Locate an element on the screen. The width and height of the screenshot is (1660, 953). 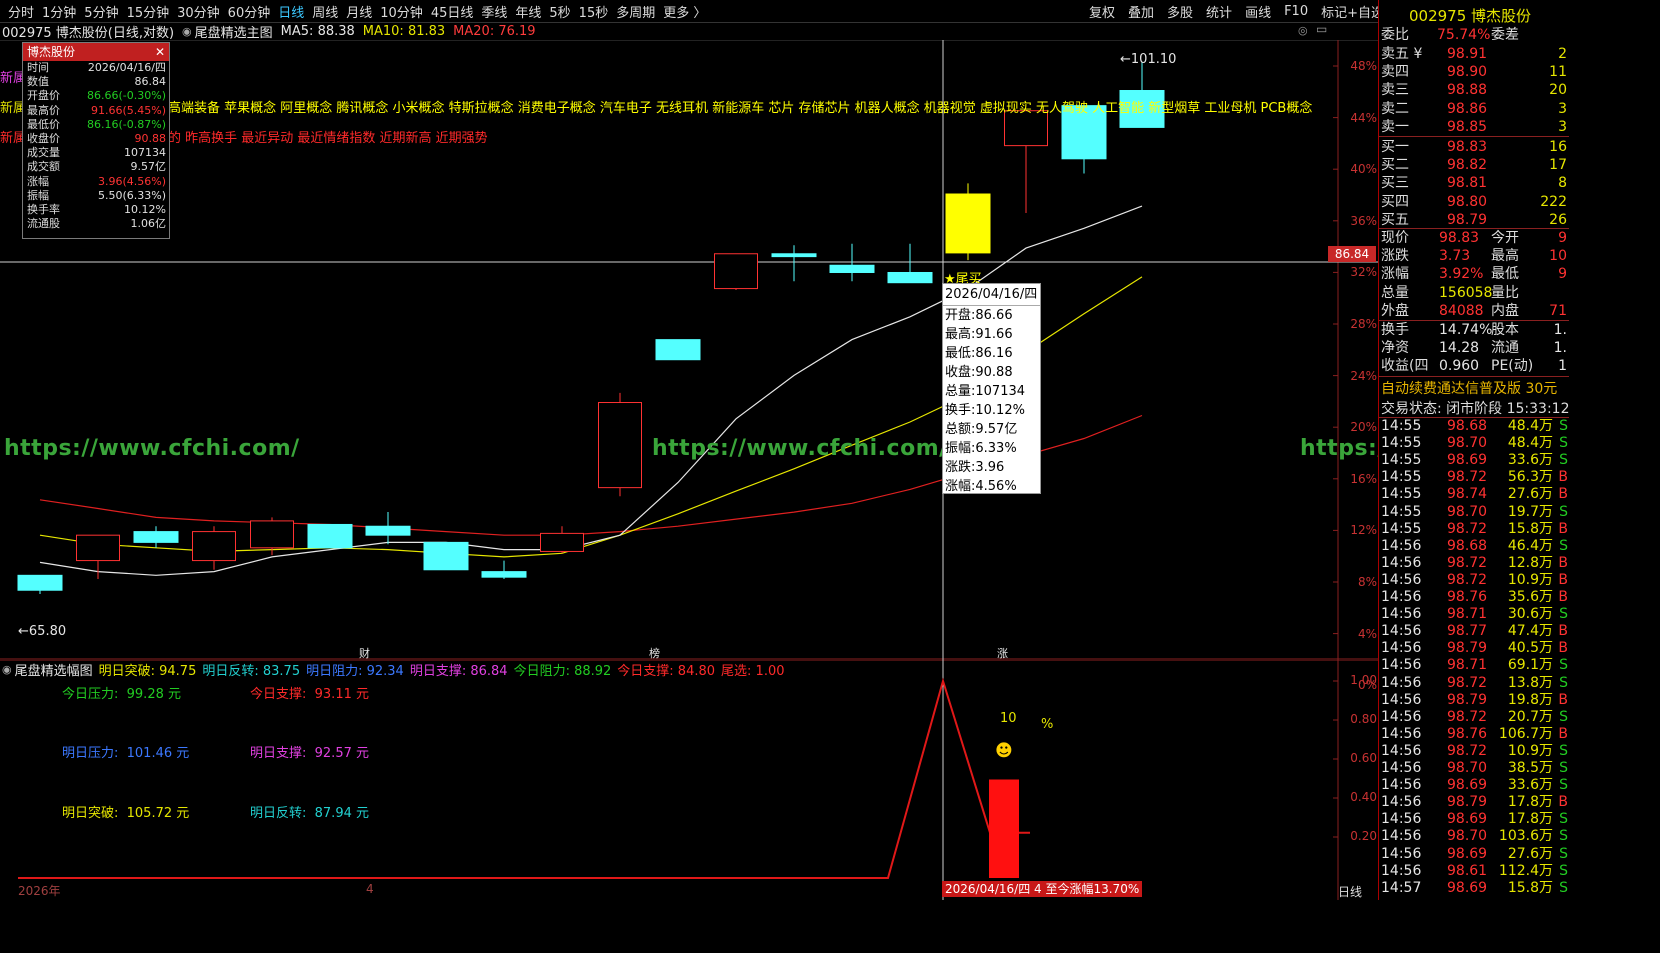
quote-row: 现价 98.83 今开 9 is located at coordinates (1474, 238).